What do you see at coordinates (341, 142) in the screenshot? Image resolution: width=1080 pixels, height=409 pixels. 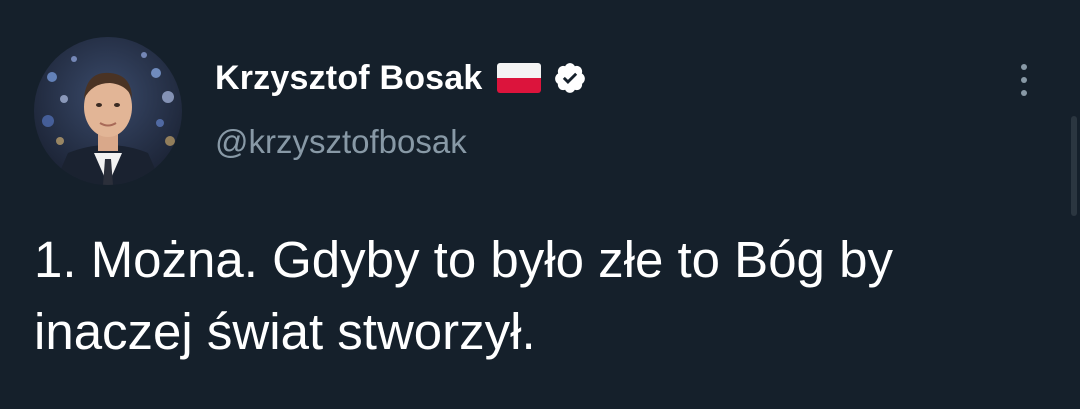 I see `user-handle: @krzysztofbosak` at bounding box center [341, 142].